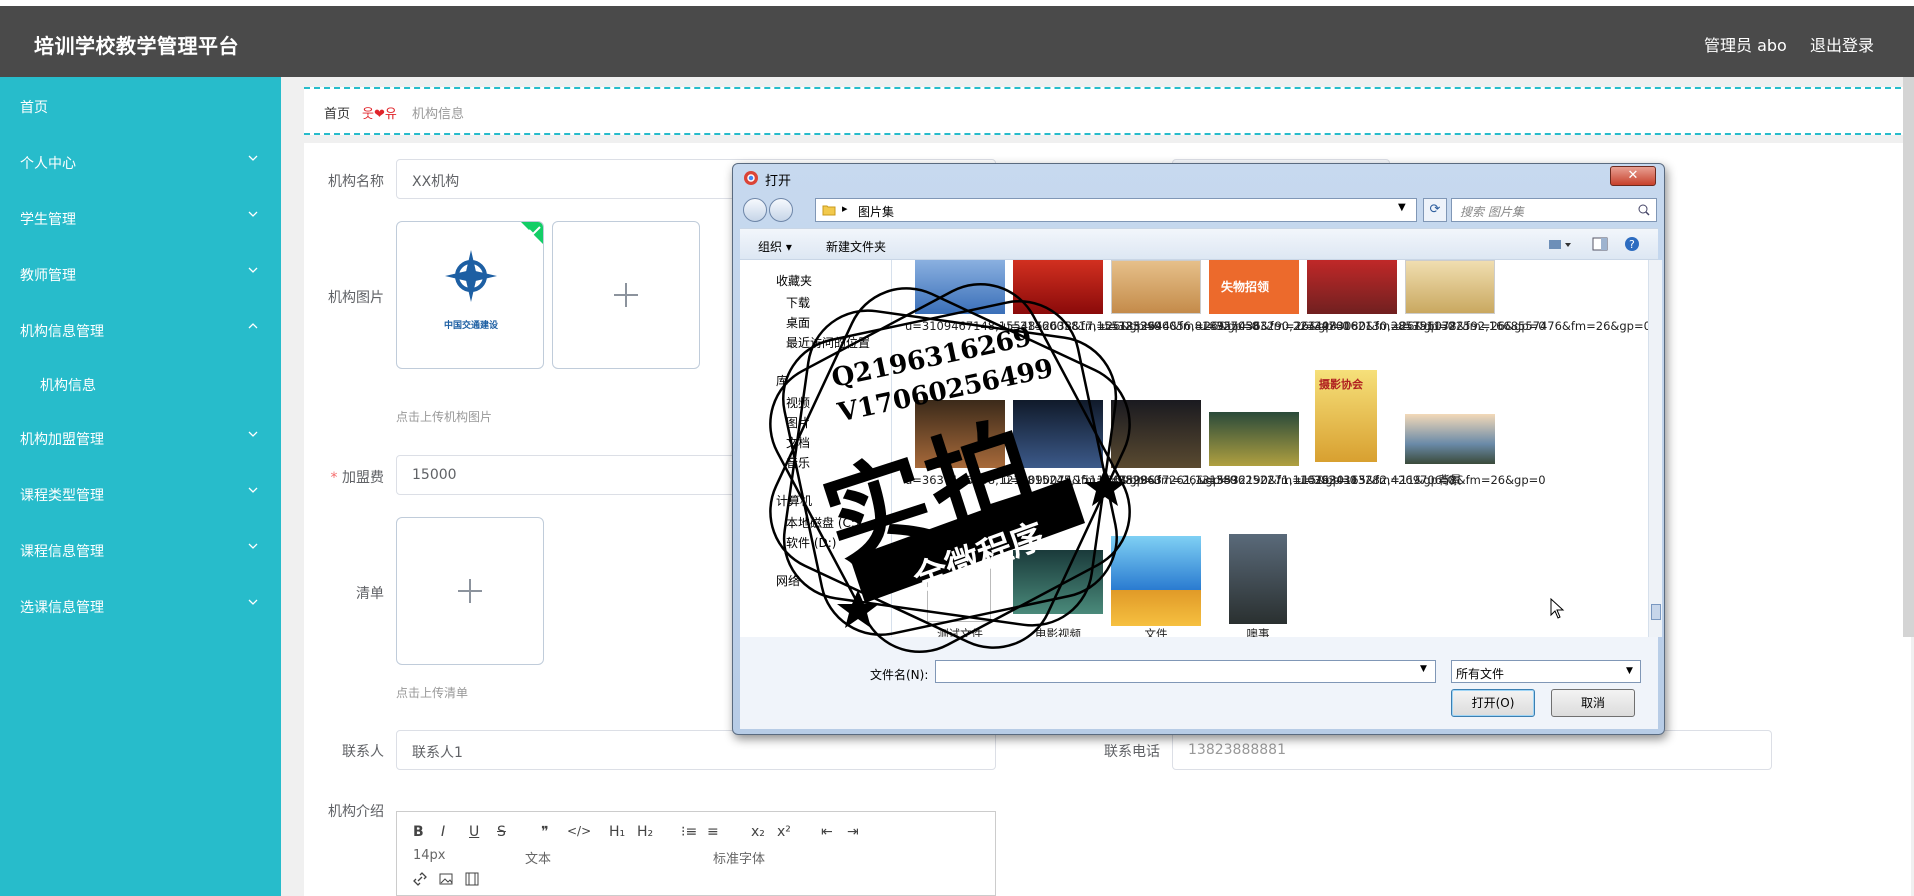  I want to click on underline-button: U, so click(474, 832).